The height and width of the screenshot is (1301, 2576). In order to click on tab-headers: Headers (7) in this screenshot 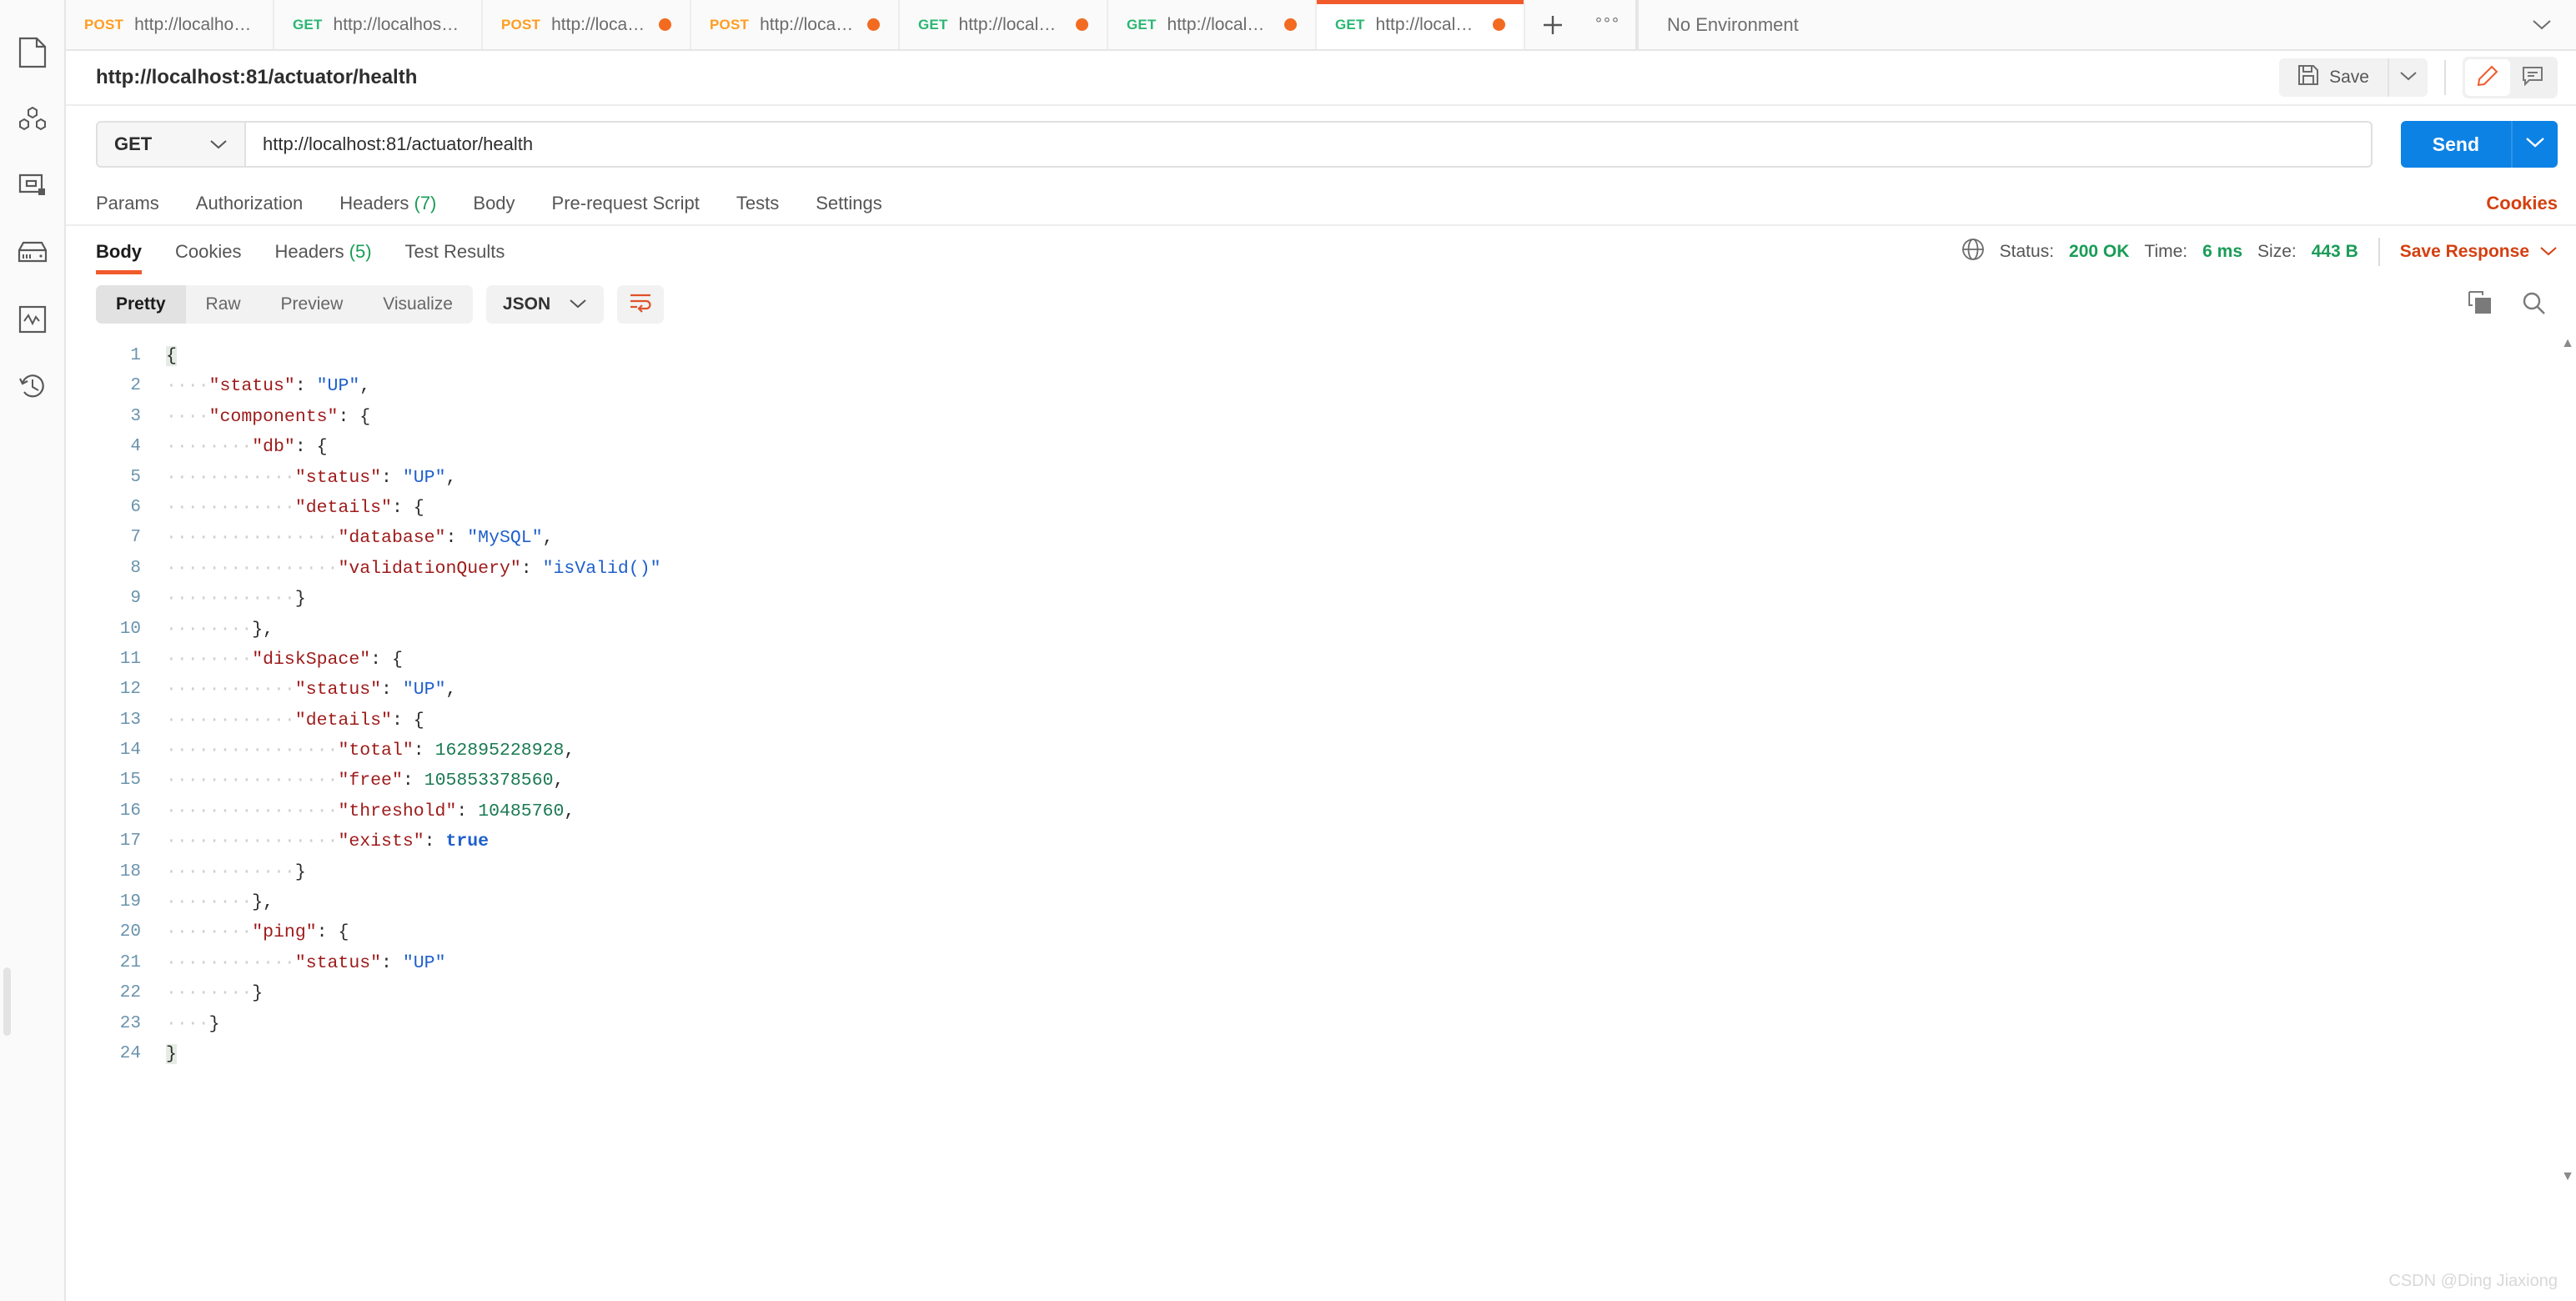, I will do `click(387, 209)`.